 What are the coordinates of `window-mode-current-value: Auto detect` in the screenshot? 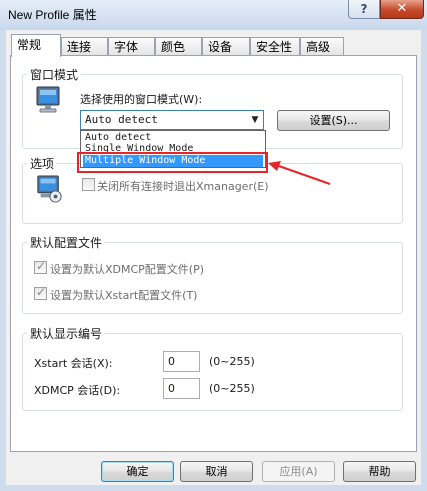 It's located at (121, 119).